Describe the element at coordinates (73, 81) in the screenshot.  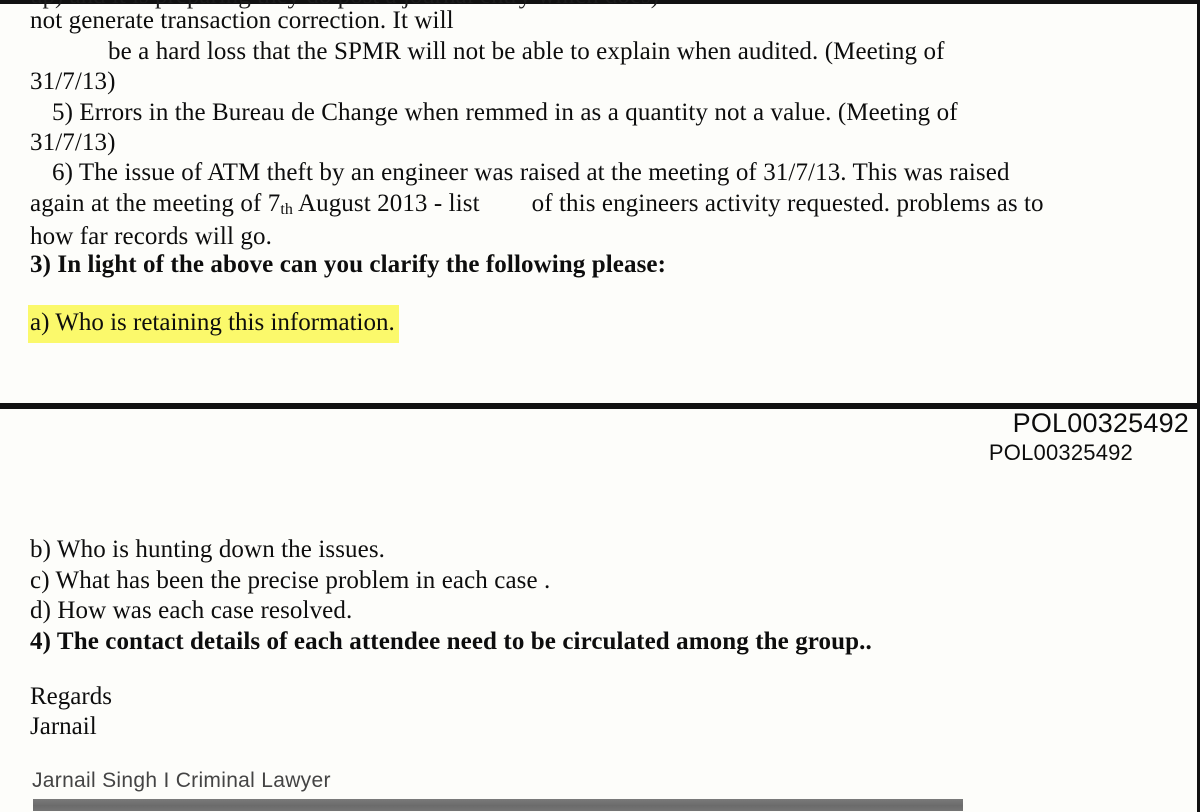
I see `paragraph-meeting-date-1: 31/7/13)` at that location.